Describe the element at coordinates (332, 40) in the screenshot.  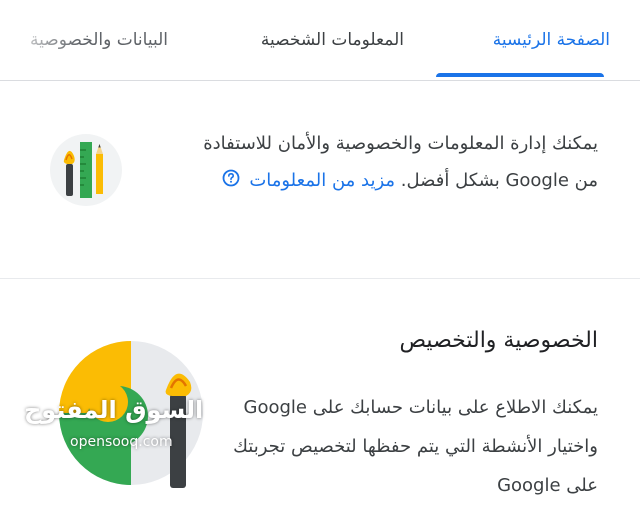
I see `tab-personal-info: المعلومات الشخصية` at that location.